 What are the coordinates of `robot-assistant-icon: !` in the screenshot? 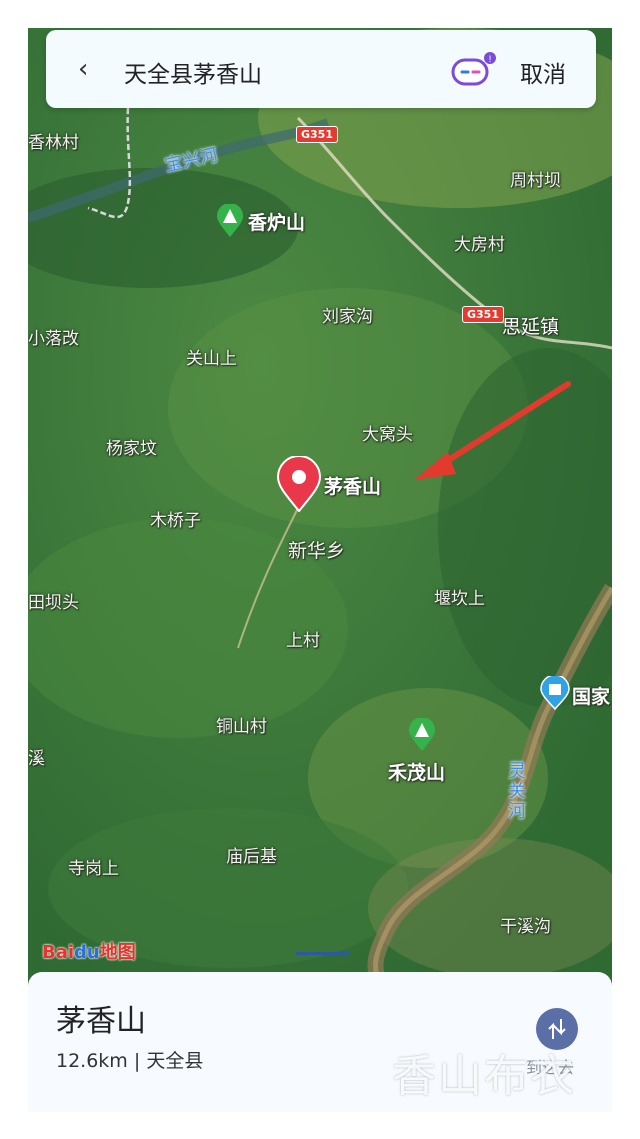 It's located at (473, 72).